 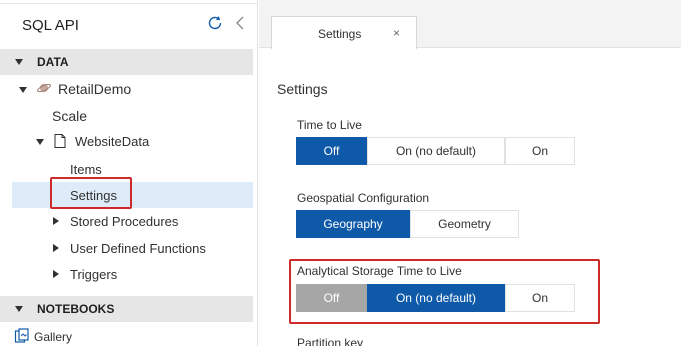 I want to click on tab-settings: Settings ×, so click(x=344, y=32).